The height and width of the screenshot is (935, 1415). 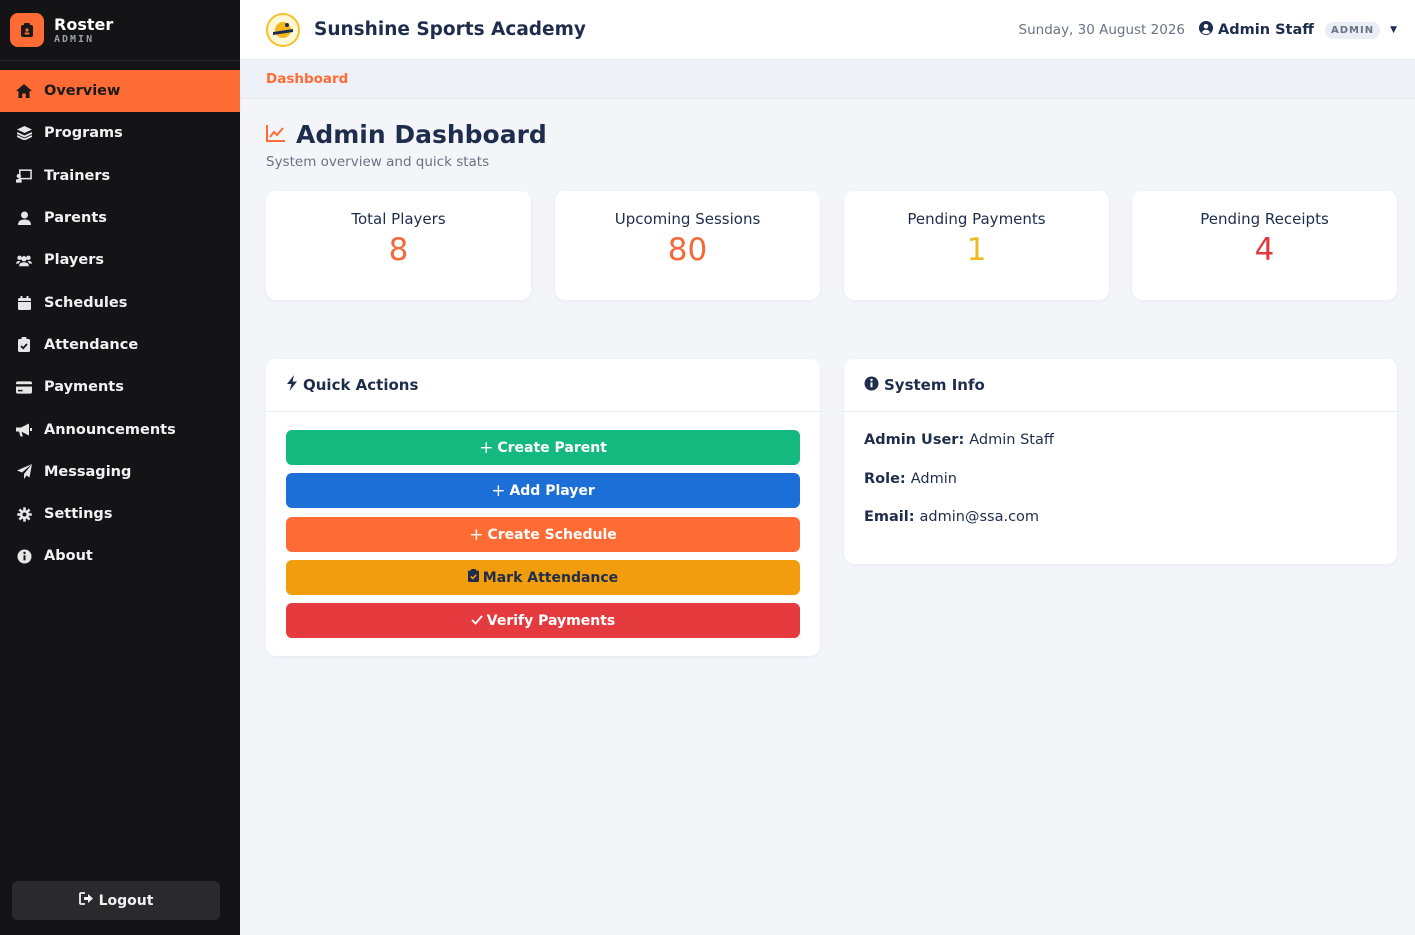 What do you see at coordinates (933, 479) in the screenshot?
I see `info-value: Admin` at bounding box center [933, 479].